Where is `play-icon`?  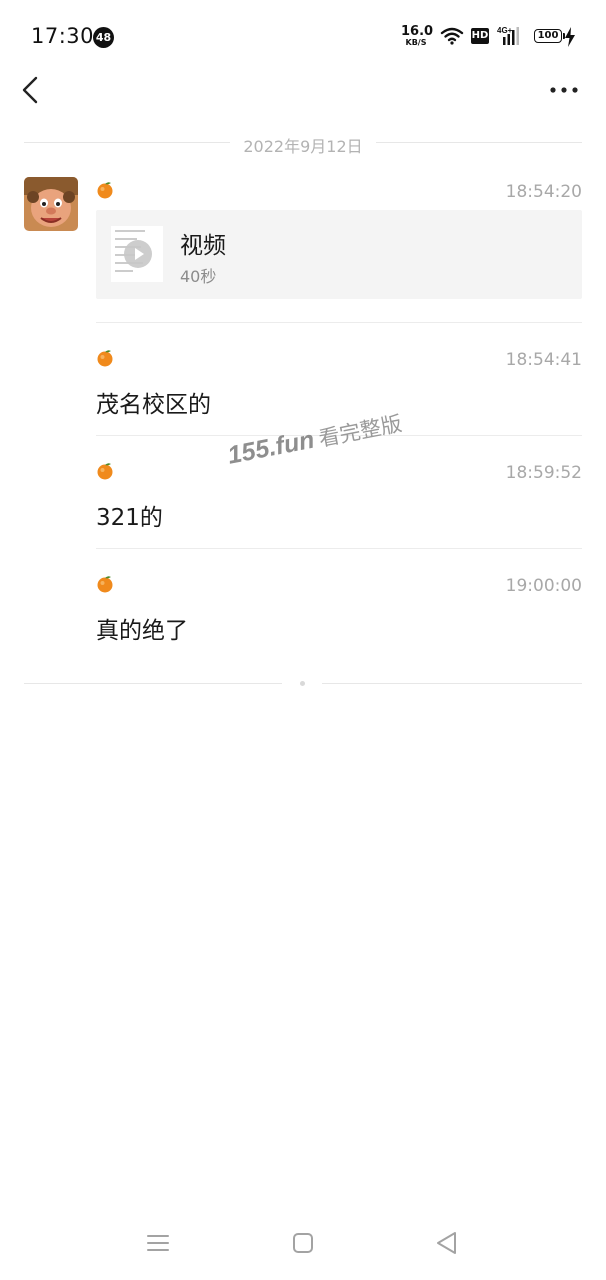
play-icon is located at coordinates (138, 254).